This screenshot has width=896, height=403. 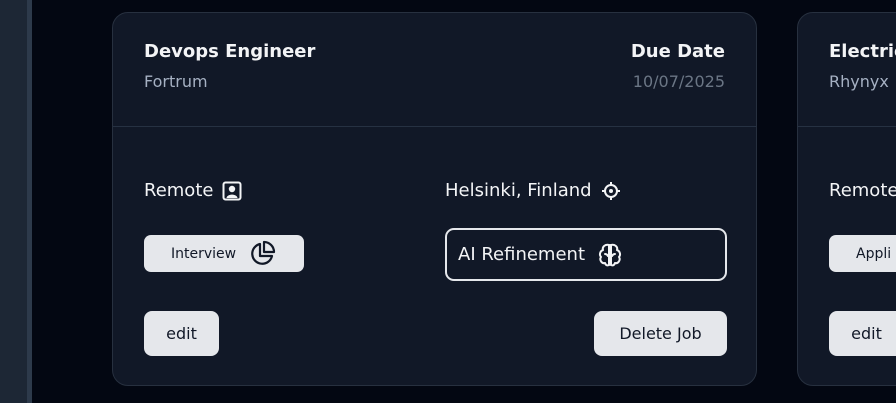 I want to click on brain-icon, so click(x=610, y=255).